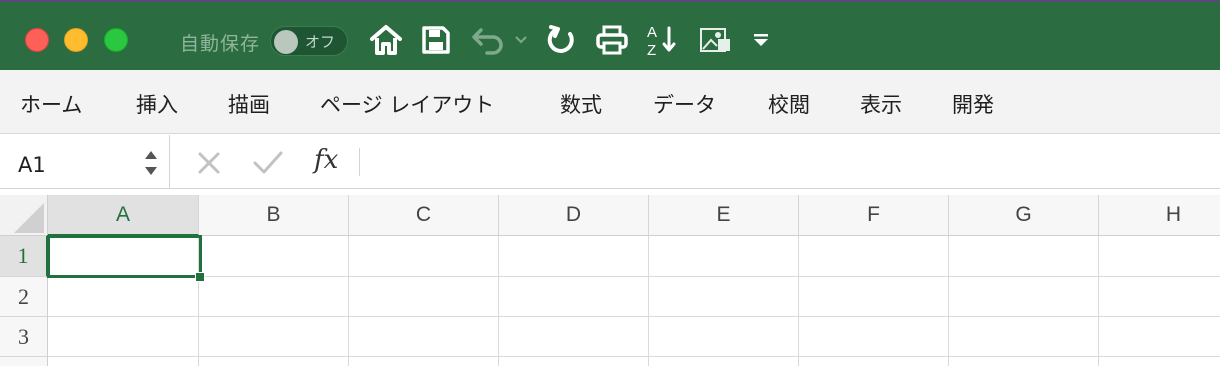 This screenshot has height=366, width=1220. What do you see at coordinates (662, 40) in the screenshot?
I see `sort-az-icon: A Z` at bounding box center [662, 40].